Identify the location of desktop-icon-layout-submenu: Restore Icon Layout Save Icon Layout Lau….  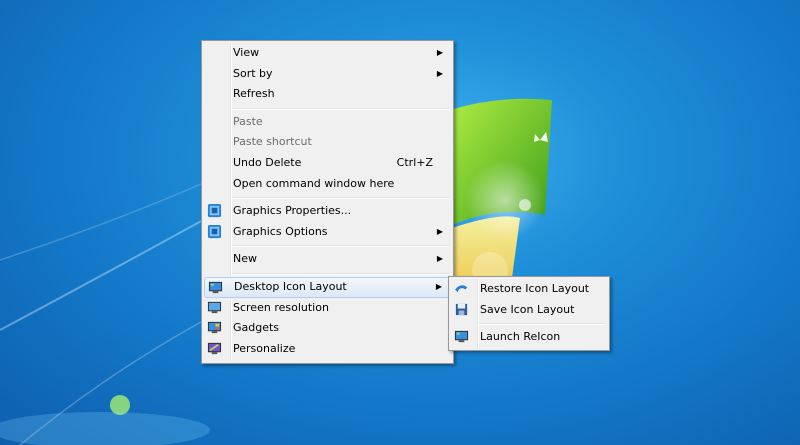
(529, 313).